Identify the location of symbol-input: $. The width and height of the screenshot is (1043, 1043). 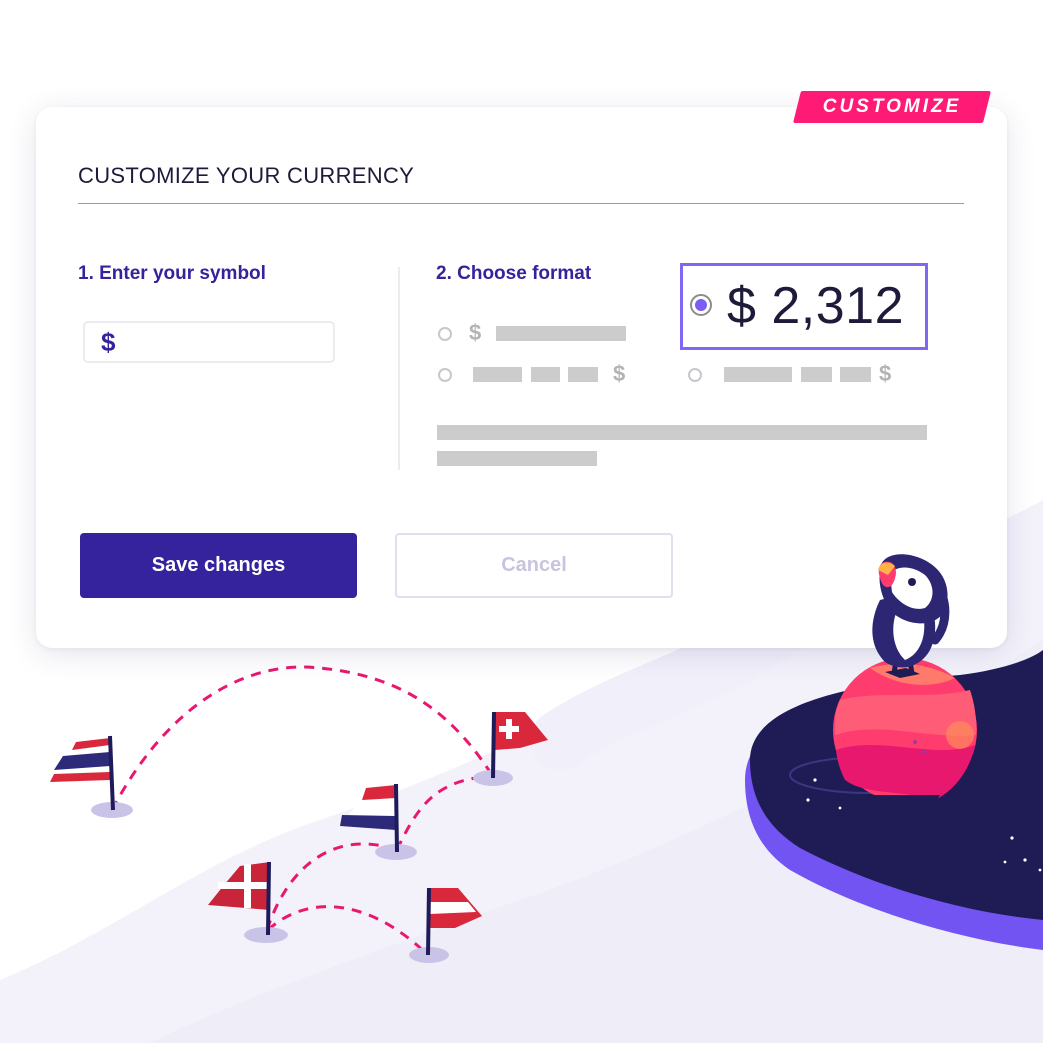
(209, 342).